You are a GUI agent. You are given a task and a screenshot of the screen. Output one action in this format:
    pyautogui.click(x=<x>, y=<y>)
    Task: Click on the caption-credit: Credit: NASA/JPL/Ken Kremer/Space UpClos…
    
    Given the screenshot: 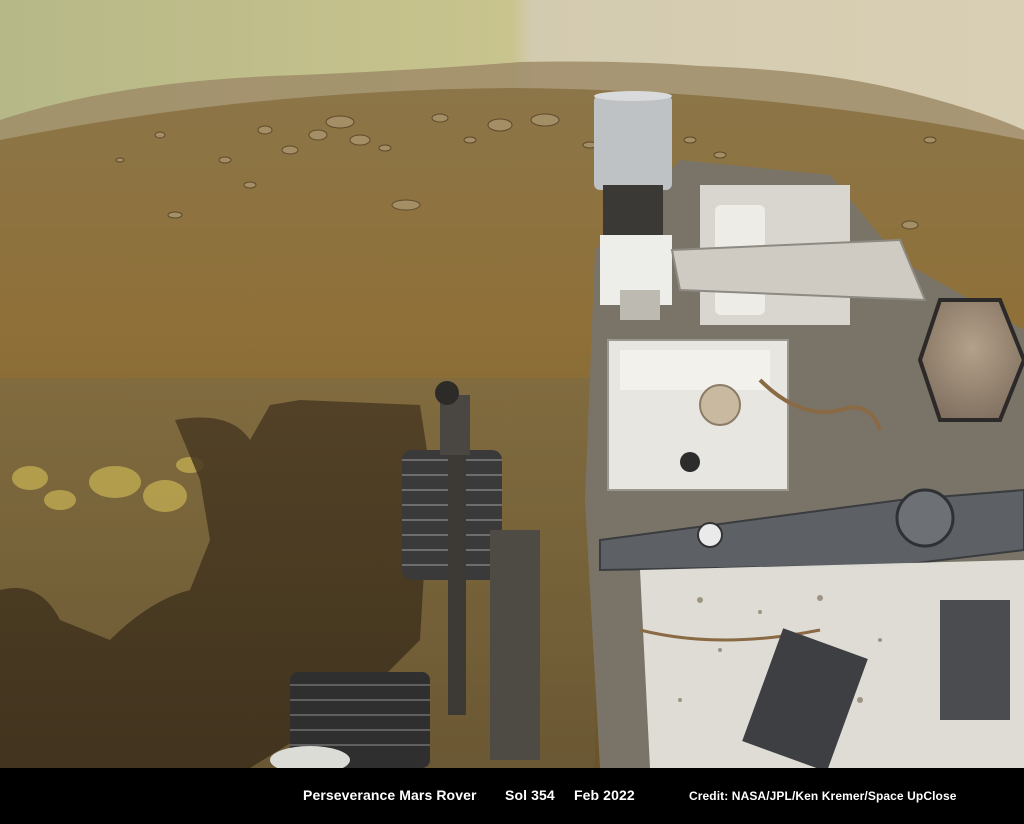 What is the action you would take?
    pyautogui.click(x=823, y=796)
    